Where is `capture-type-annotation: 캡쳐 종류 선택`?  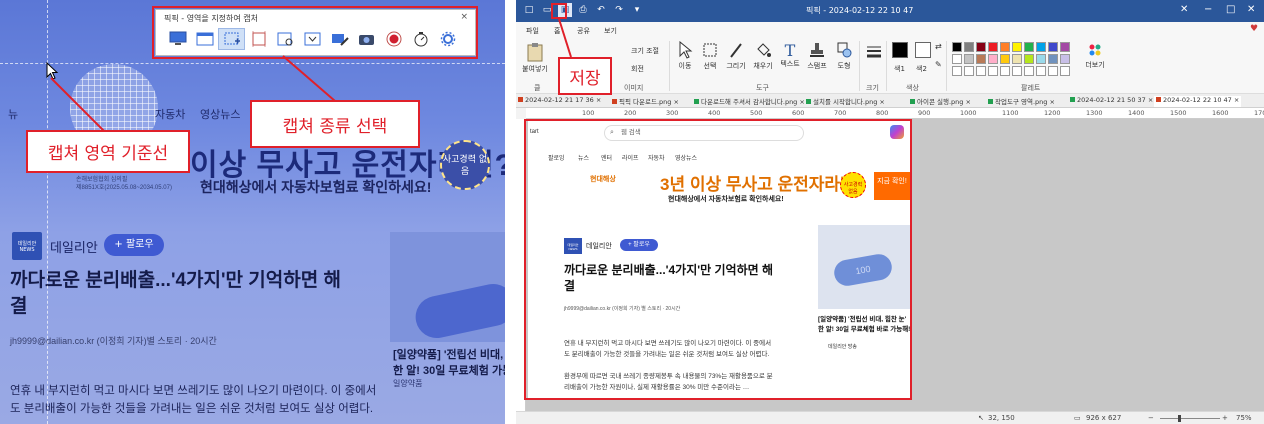 capture-type-annotation: 캡쳐 종류 선택 is located at coordinates (335, 124).